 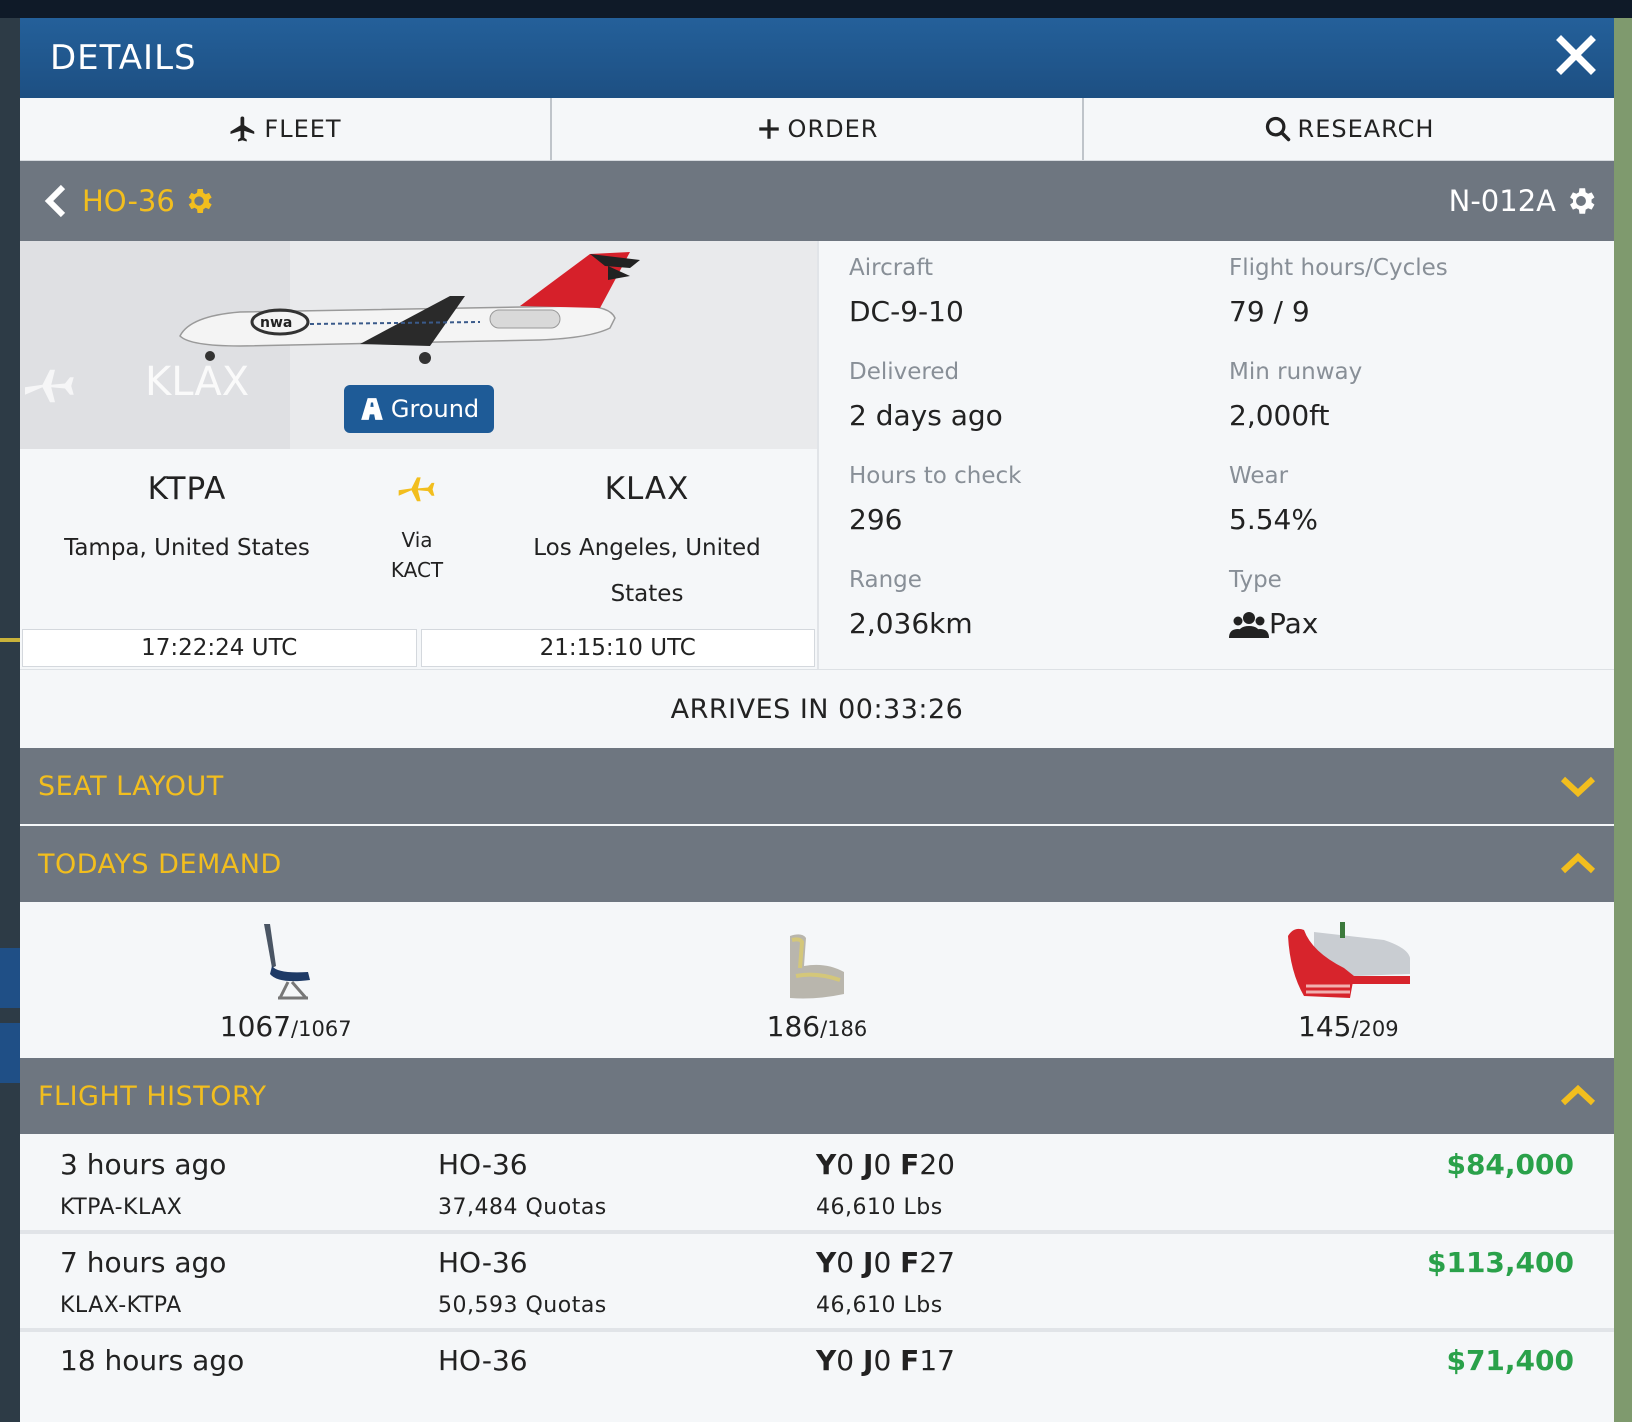 What do you see at coordinates (160, 864) in the screenshot?
I see `todays-demand-title: TODAYS DEMAND` at bounding box center [160, 864].